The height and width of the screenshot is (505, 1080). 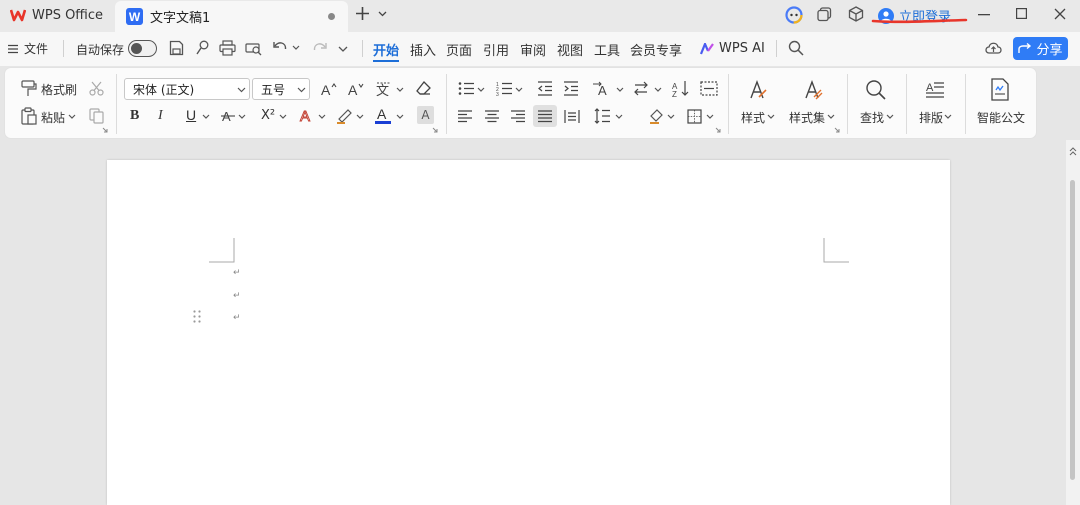 I want to click on increase-indent-icon, so click(x=571, y=88).